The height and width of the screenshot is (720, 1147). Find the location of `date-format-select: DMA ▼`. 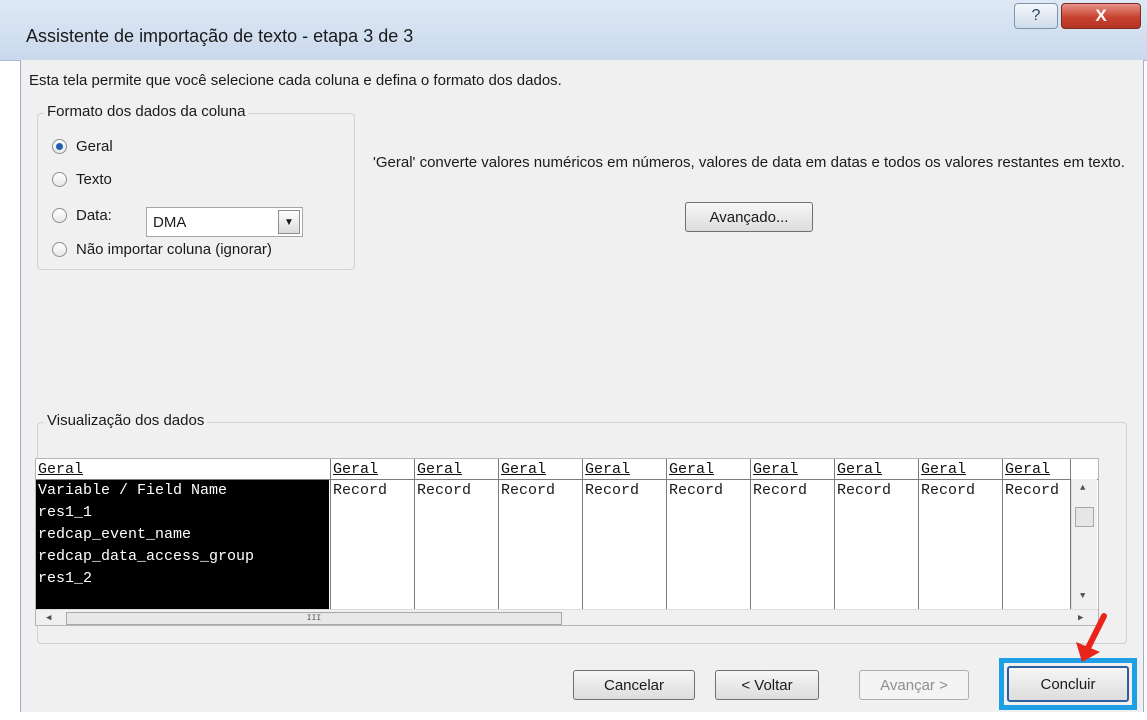

date-format-select: DMA ▼ is located at coordinates (224, 222).